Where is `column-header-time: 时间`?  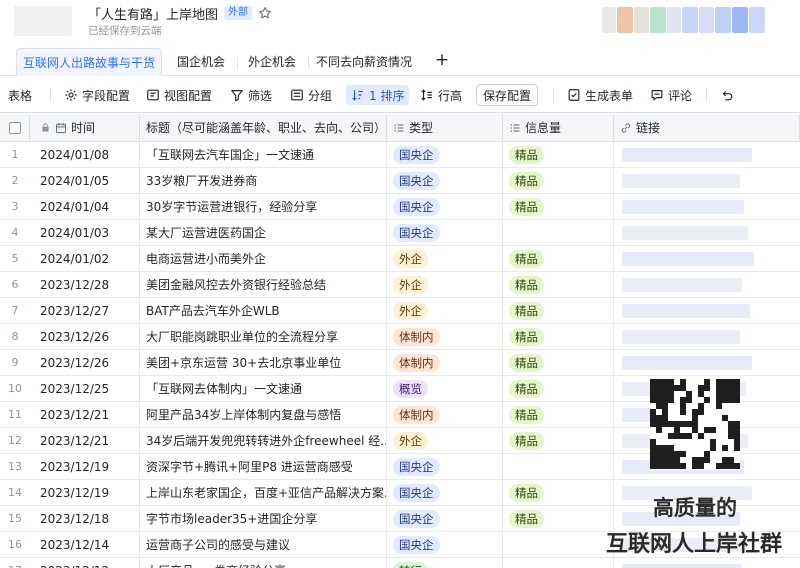
column-header-time: 时间 is located at coordinates (85, 127).